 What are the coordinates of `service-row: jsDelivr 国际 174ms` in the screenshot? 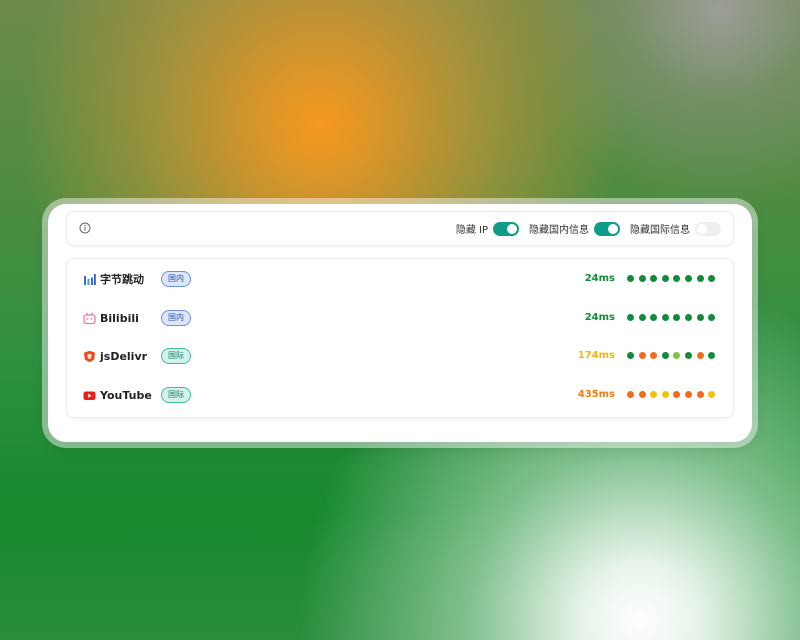 It's located at (400, 357).